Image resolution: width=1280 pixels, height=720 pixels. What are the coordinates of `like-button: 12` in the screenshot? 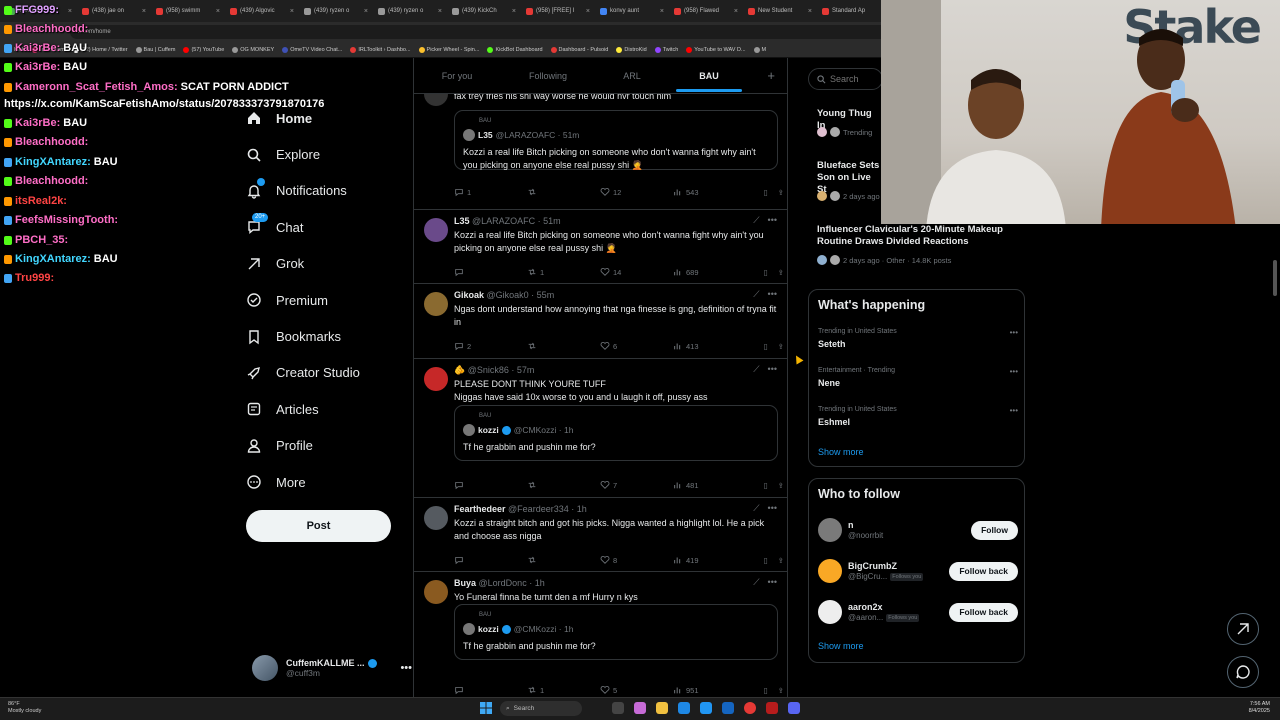 It's located at (636, 192).